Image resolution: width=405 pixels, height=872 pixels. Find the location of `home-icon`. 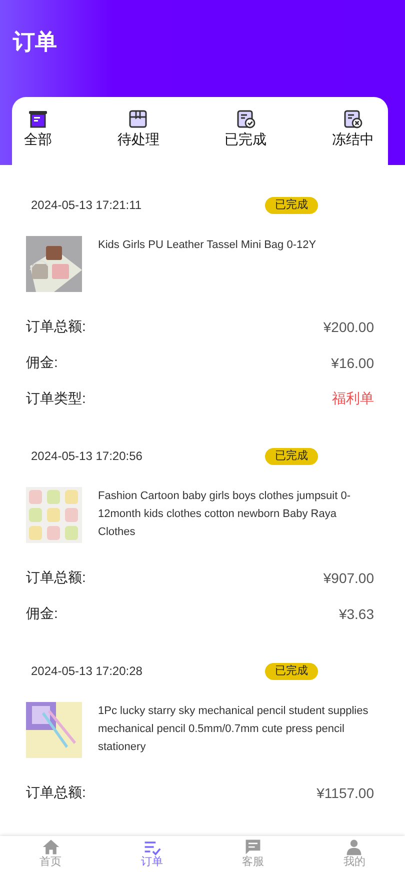

home-icon is located at coordinates (51, 847).